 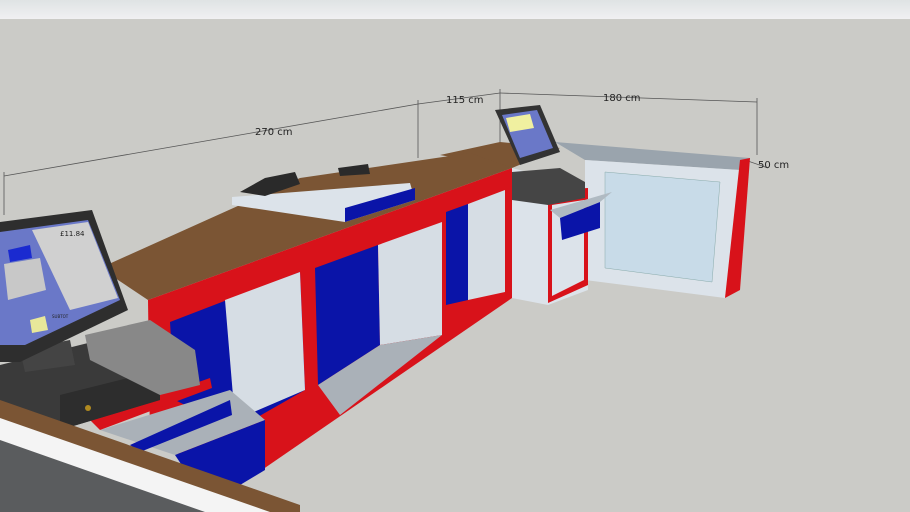 I want to click on pos-total: £11.84, so click(x=72, y=234).